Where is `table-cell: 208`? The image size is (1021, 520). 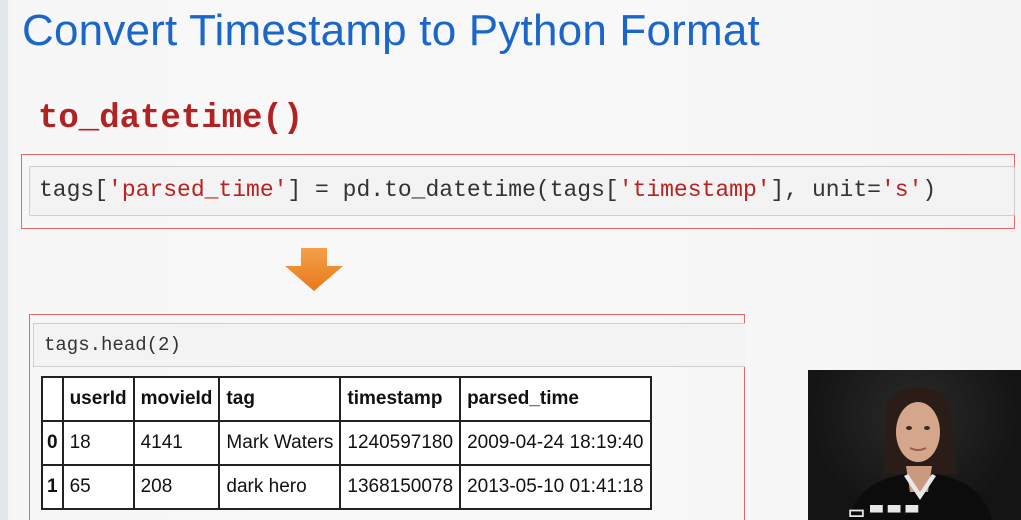 table-cell: 208 is located at coordinates (176, 487).